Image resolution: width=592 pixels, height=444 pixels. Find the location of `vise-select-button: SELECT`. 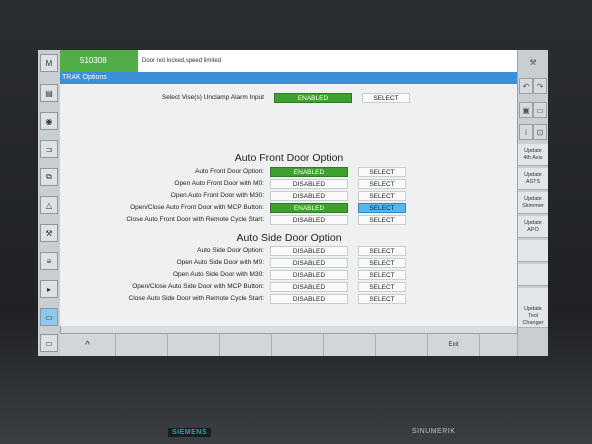

vise-select-button: SELECT is located at coordinates (386, 98).